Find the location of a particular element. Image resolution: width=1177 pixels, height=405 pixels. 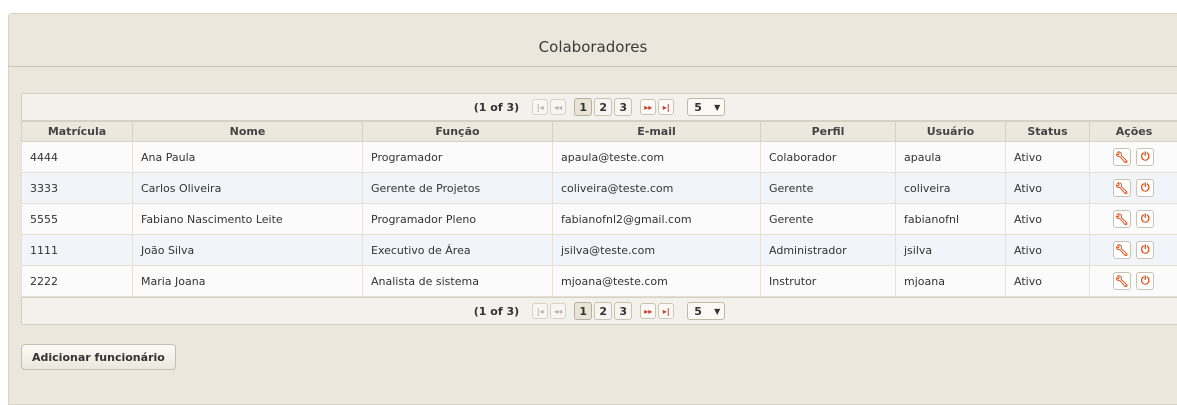

cell-funcao: Analista de sistema is located at coordinates (457, 281).